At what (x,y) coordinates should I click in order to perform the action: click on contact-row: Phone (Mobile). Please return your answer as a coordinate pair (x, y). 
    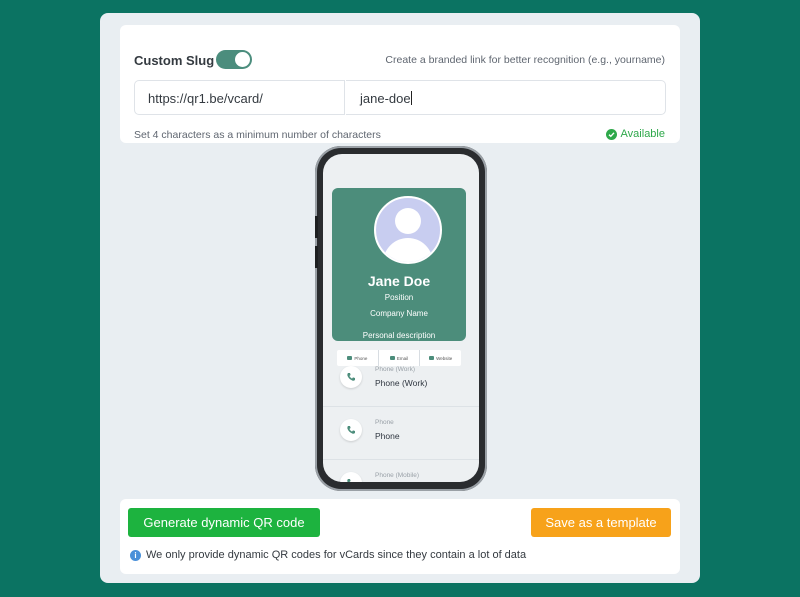
    Looking at the image, I should click on (401, 471).